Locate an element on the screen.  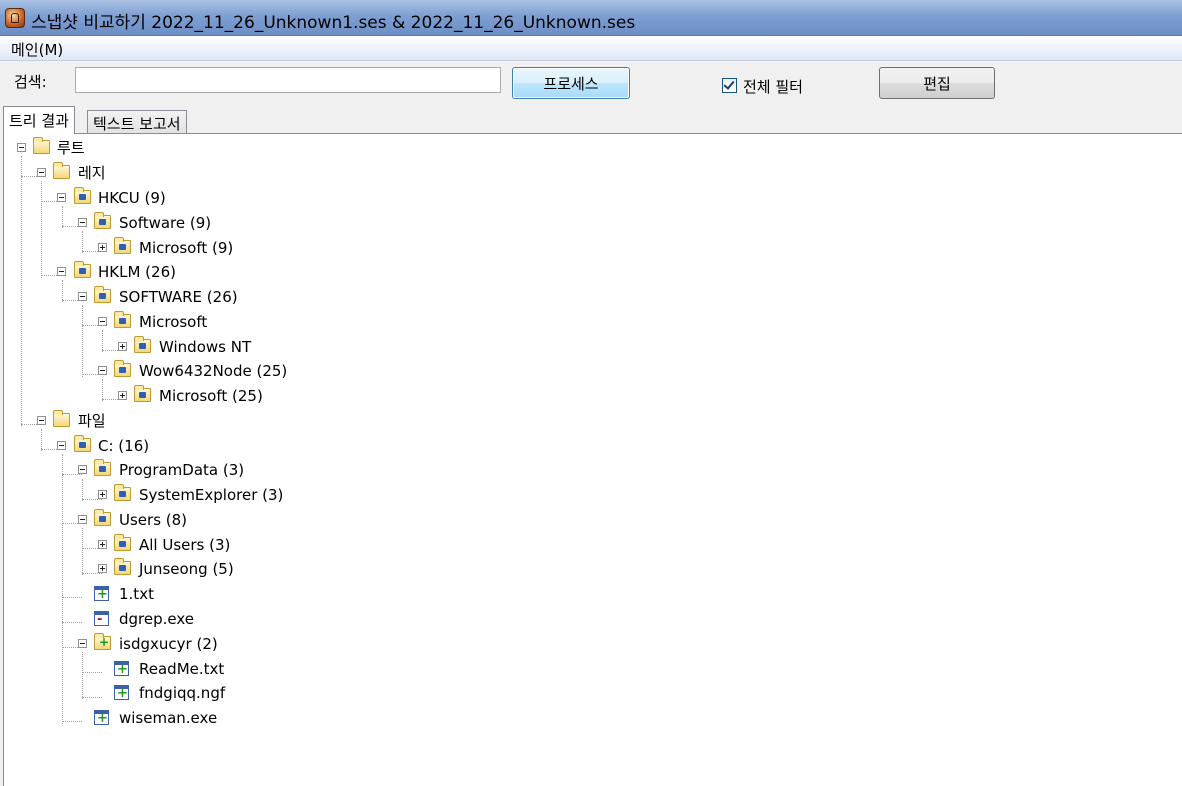
tree-node: - dgrep.exe is located at coordinates (104, 620).